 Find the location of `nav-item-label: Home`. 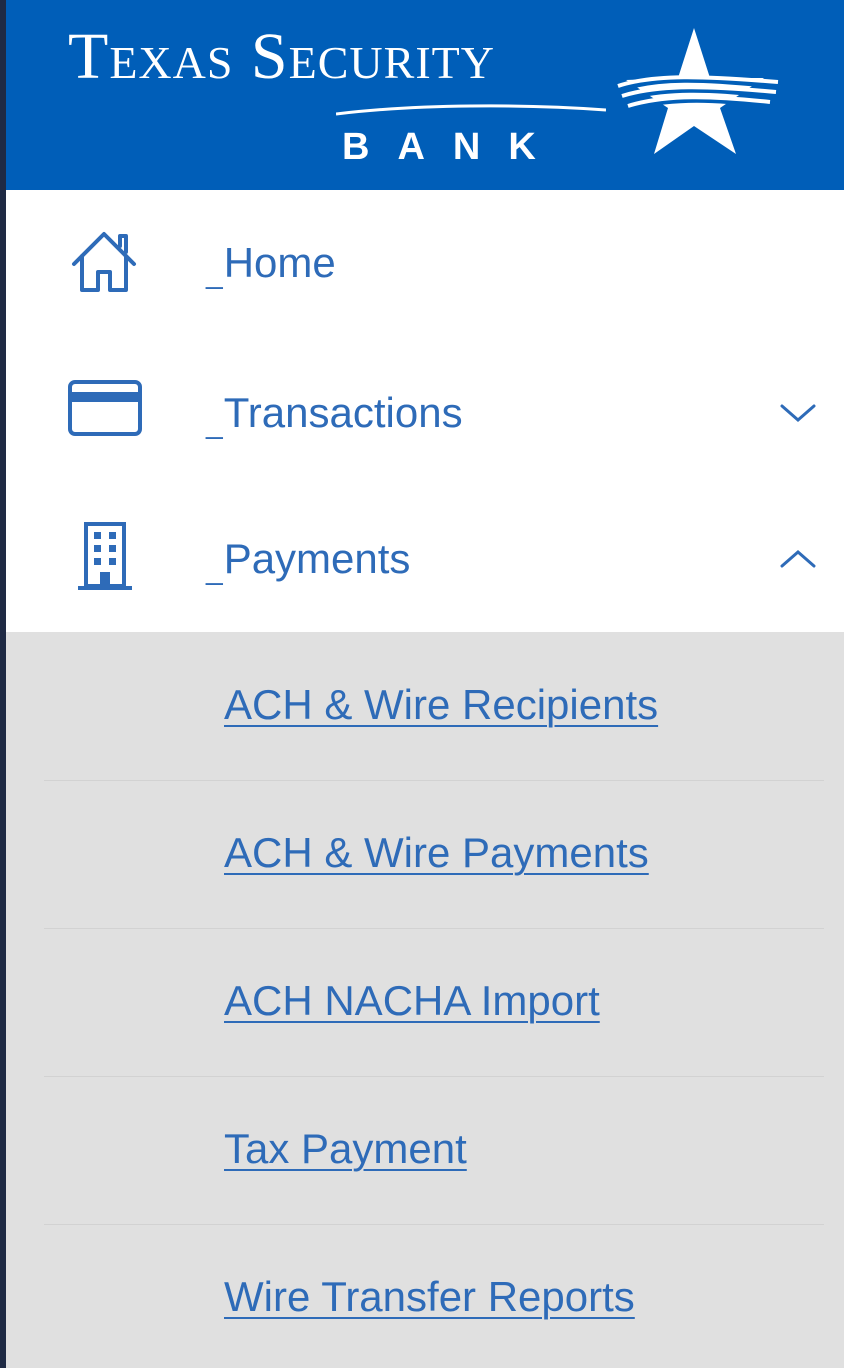

nav-item-label: Home is located at coordinates (271, 263).